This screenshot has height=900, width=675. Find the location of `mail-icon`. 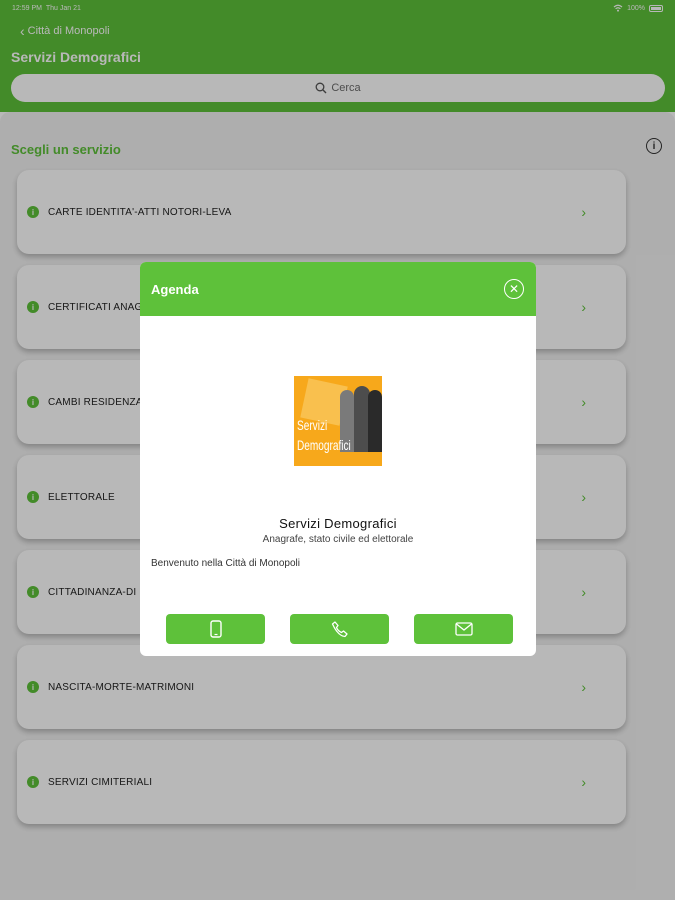

mail-icon is located at coordinates (463, 629).